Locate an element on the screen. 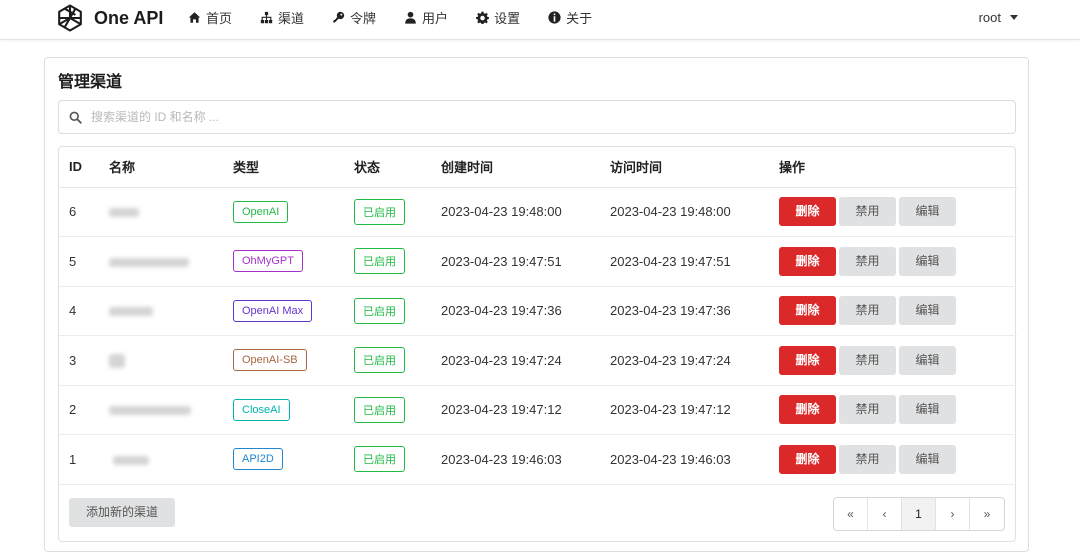  search-icon is located at coordinates (75, 117).